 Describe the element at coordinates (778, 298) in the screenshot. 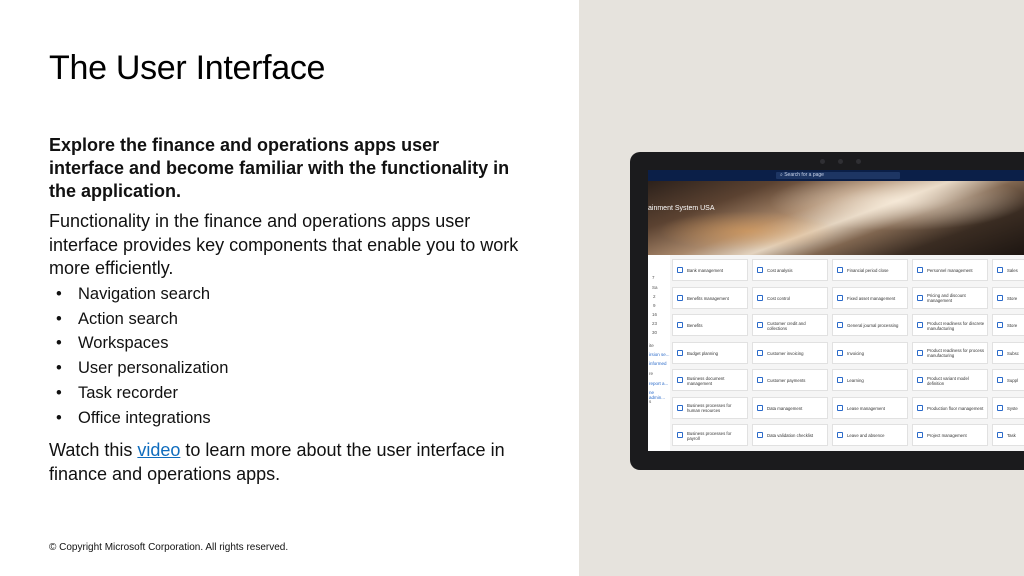

I see `workspace-tile-label: Cost control` at that location.